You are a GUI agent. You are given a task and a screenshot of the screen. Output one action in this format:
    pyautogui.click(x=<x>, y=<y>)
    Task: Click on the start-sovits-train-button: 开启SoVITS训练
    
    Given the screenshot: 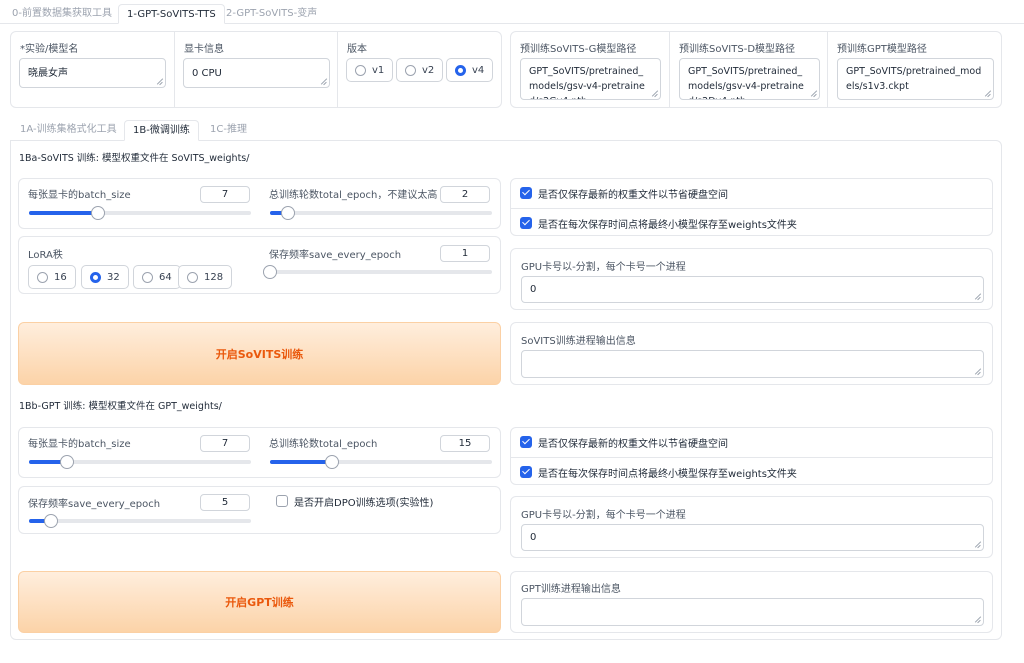 What is the action you would take?
    pyautogui.click(x=259, y=353)
    